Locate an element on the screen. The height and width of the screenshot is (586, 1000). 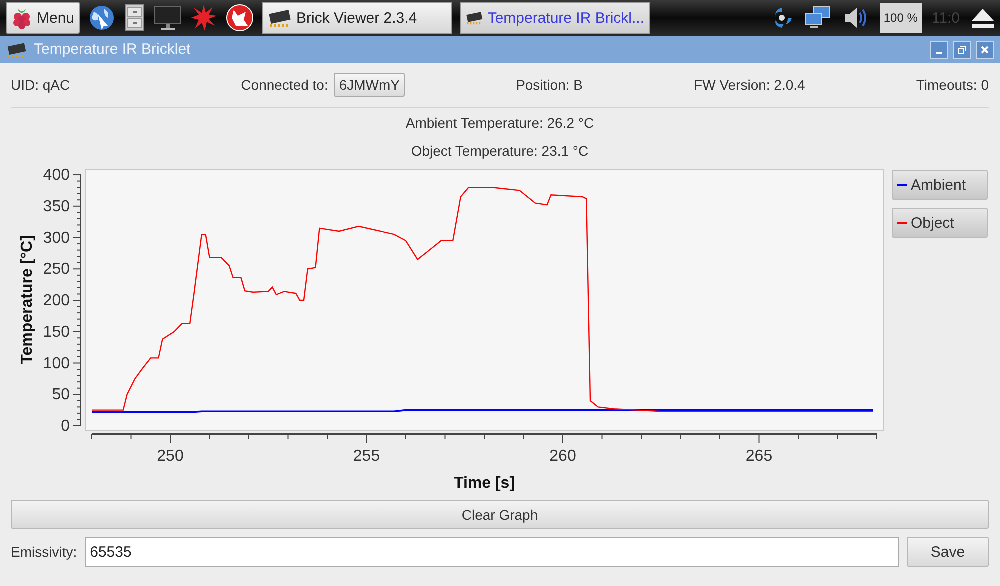
save-button: Save is located at coordinates (948, 552).